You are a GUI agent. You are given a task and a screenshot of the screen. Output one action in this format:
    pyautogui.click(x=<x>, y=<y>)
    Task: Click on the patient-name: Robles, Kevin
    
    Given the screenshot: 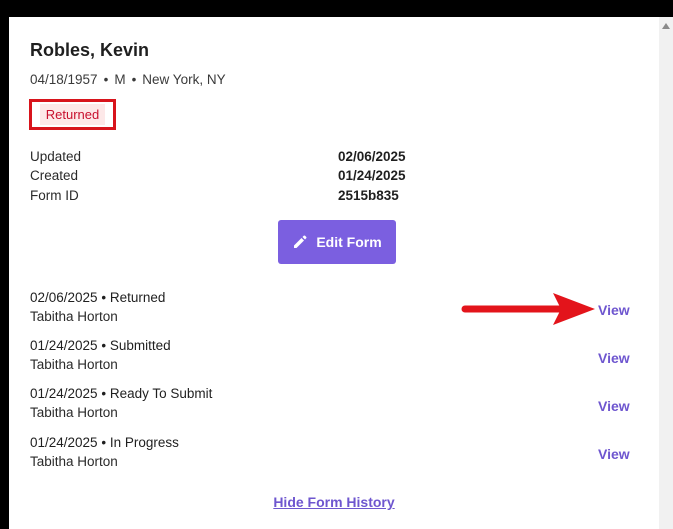 What is the action you would take?
    pyautogui.click(x=90, y=50)
    